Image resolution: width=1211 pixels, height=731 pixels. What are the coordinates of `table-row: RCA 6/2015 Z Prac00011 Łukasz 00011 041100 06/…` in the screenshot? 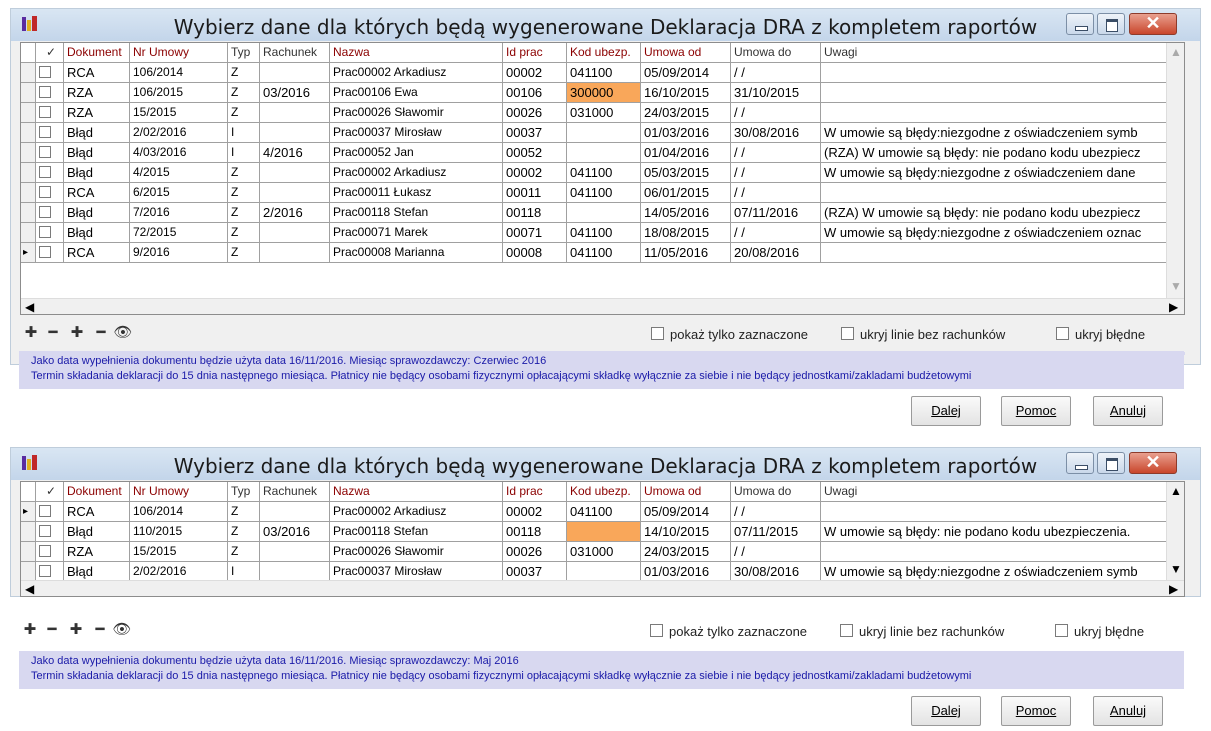 It's located at (602, 193).